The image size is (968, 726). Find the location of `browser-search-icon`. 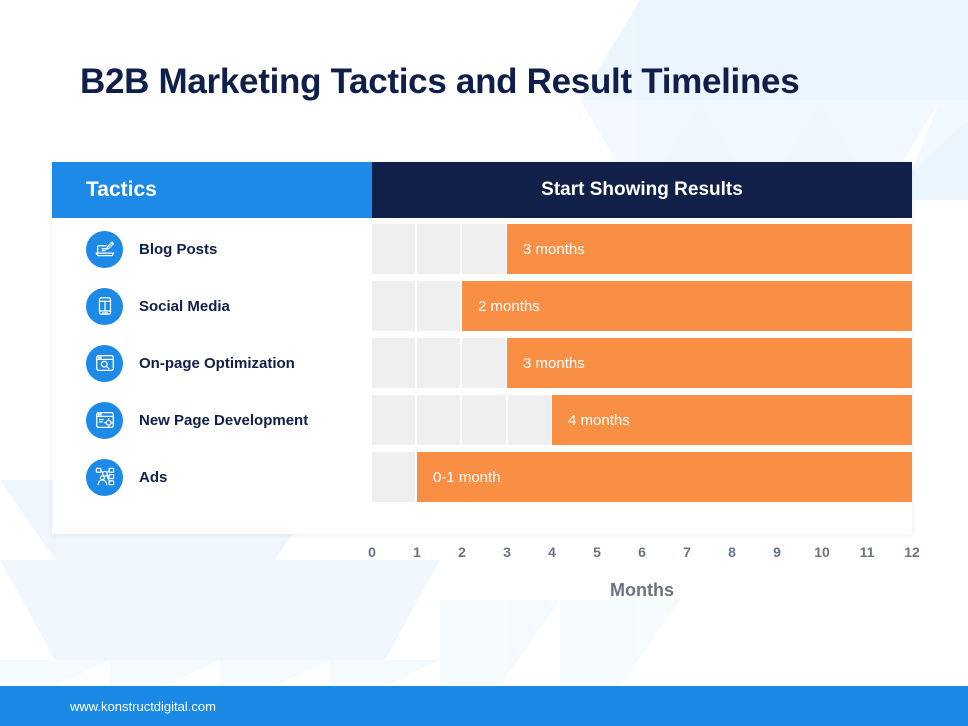

browser-search-icon is located at coordinates (104, 363).